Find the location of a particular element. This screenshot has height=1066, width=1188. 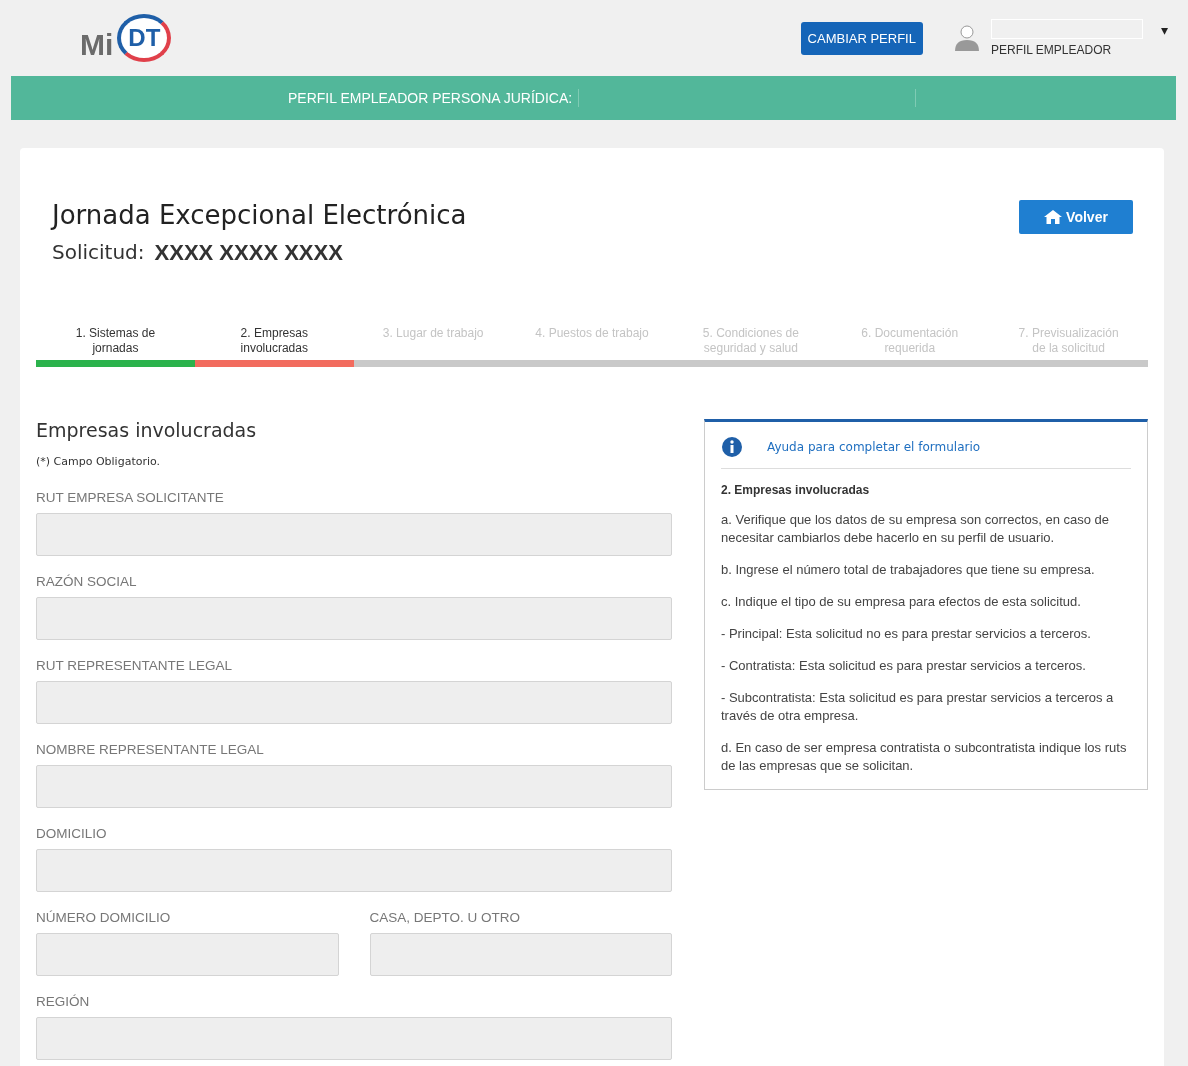

field-label: NOMBRE REPRESENTANTE LEGAL is located at coordinates (150, 749).